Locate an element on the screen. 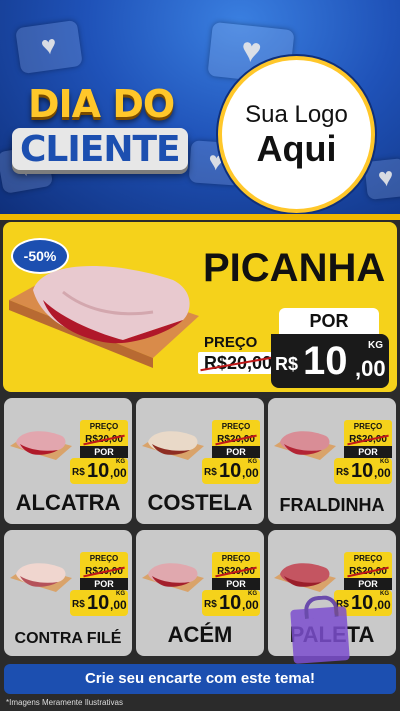 The width and height of the screenshot is (400, 711). title-line-1: DIA DO is located at coordinates (101, 104).